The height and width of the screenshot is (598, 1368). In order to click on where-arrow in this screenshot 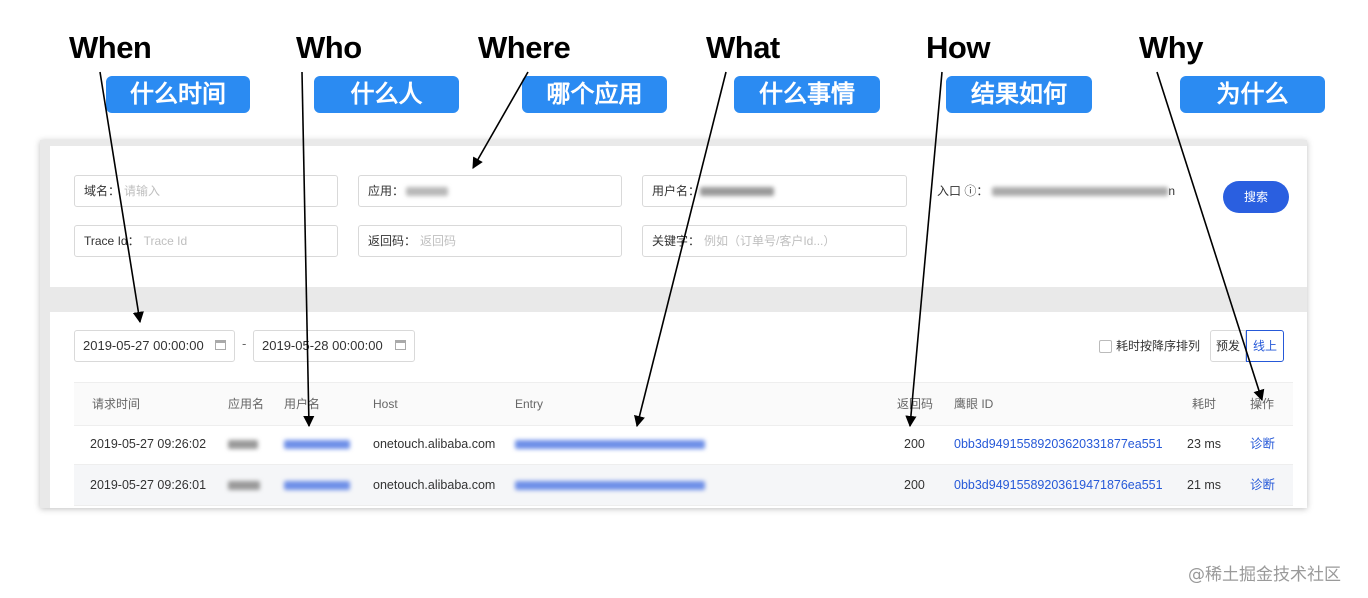, I will do `click(500, 120)`.